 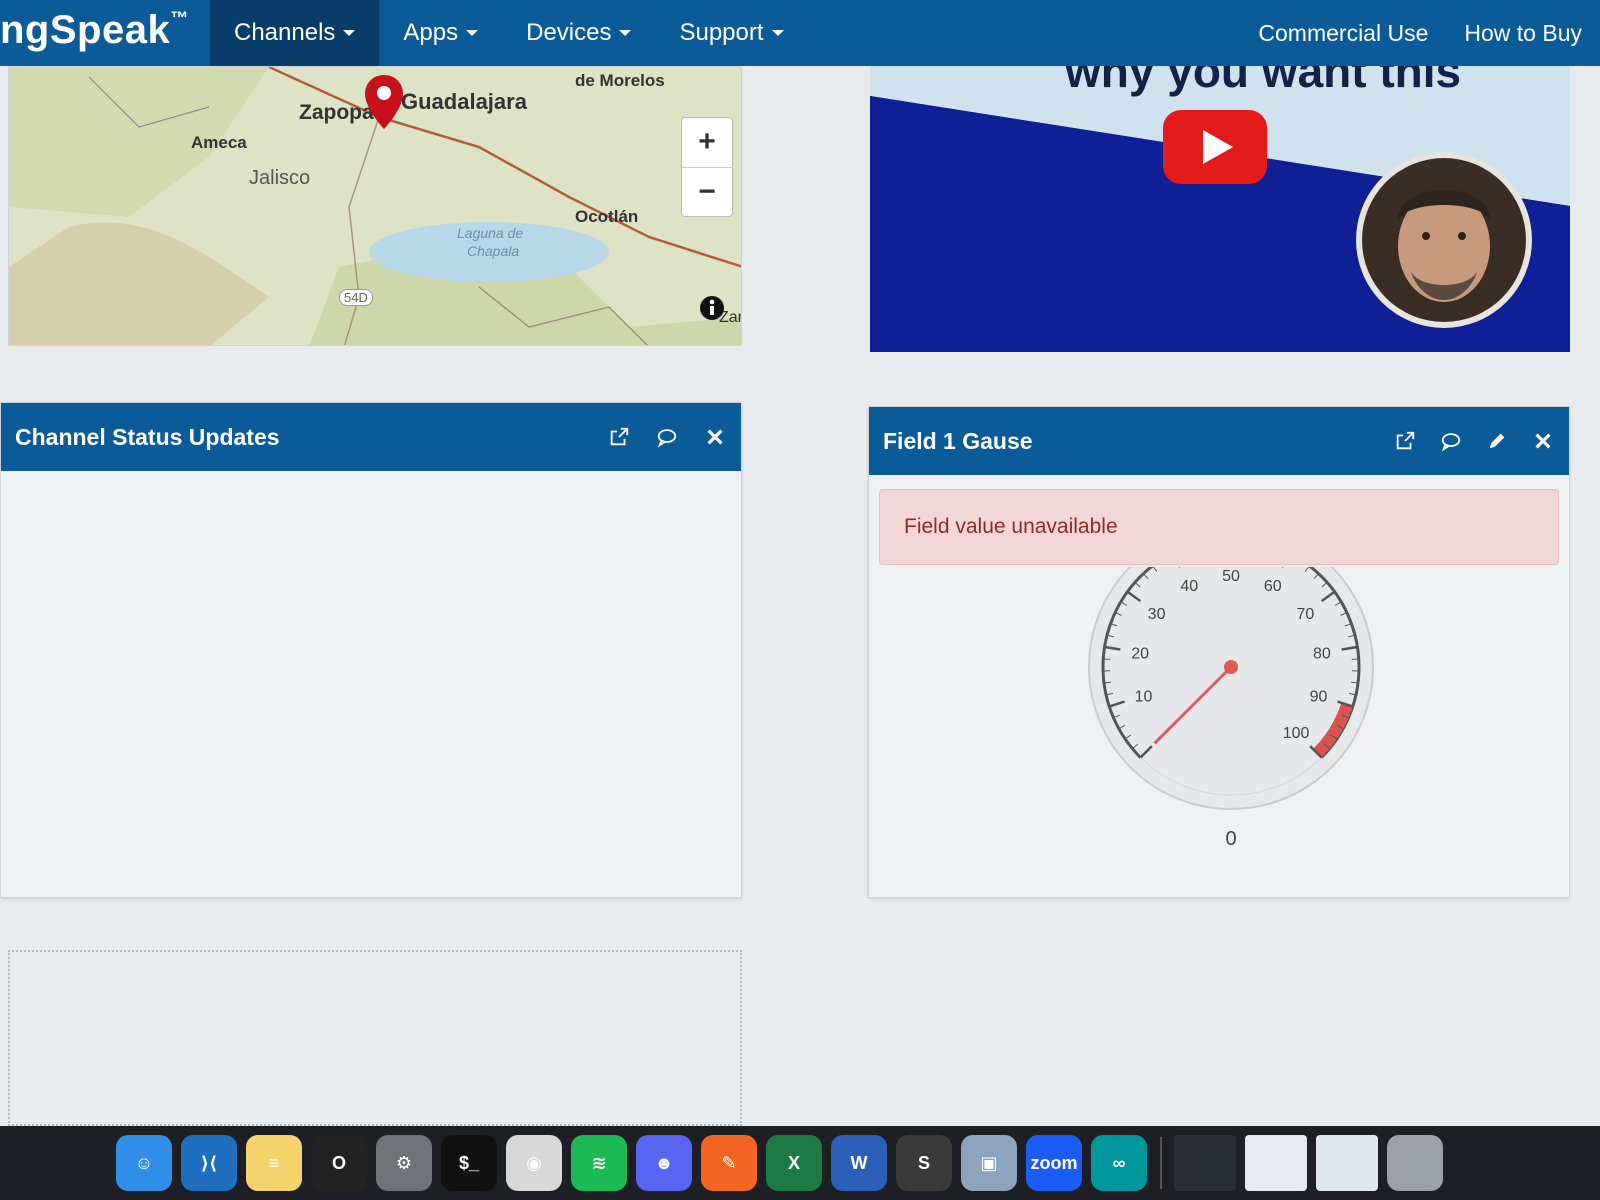 I want to click on panel-title: Channel Status Updates, so click(x=147, y=436).